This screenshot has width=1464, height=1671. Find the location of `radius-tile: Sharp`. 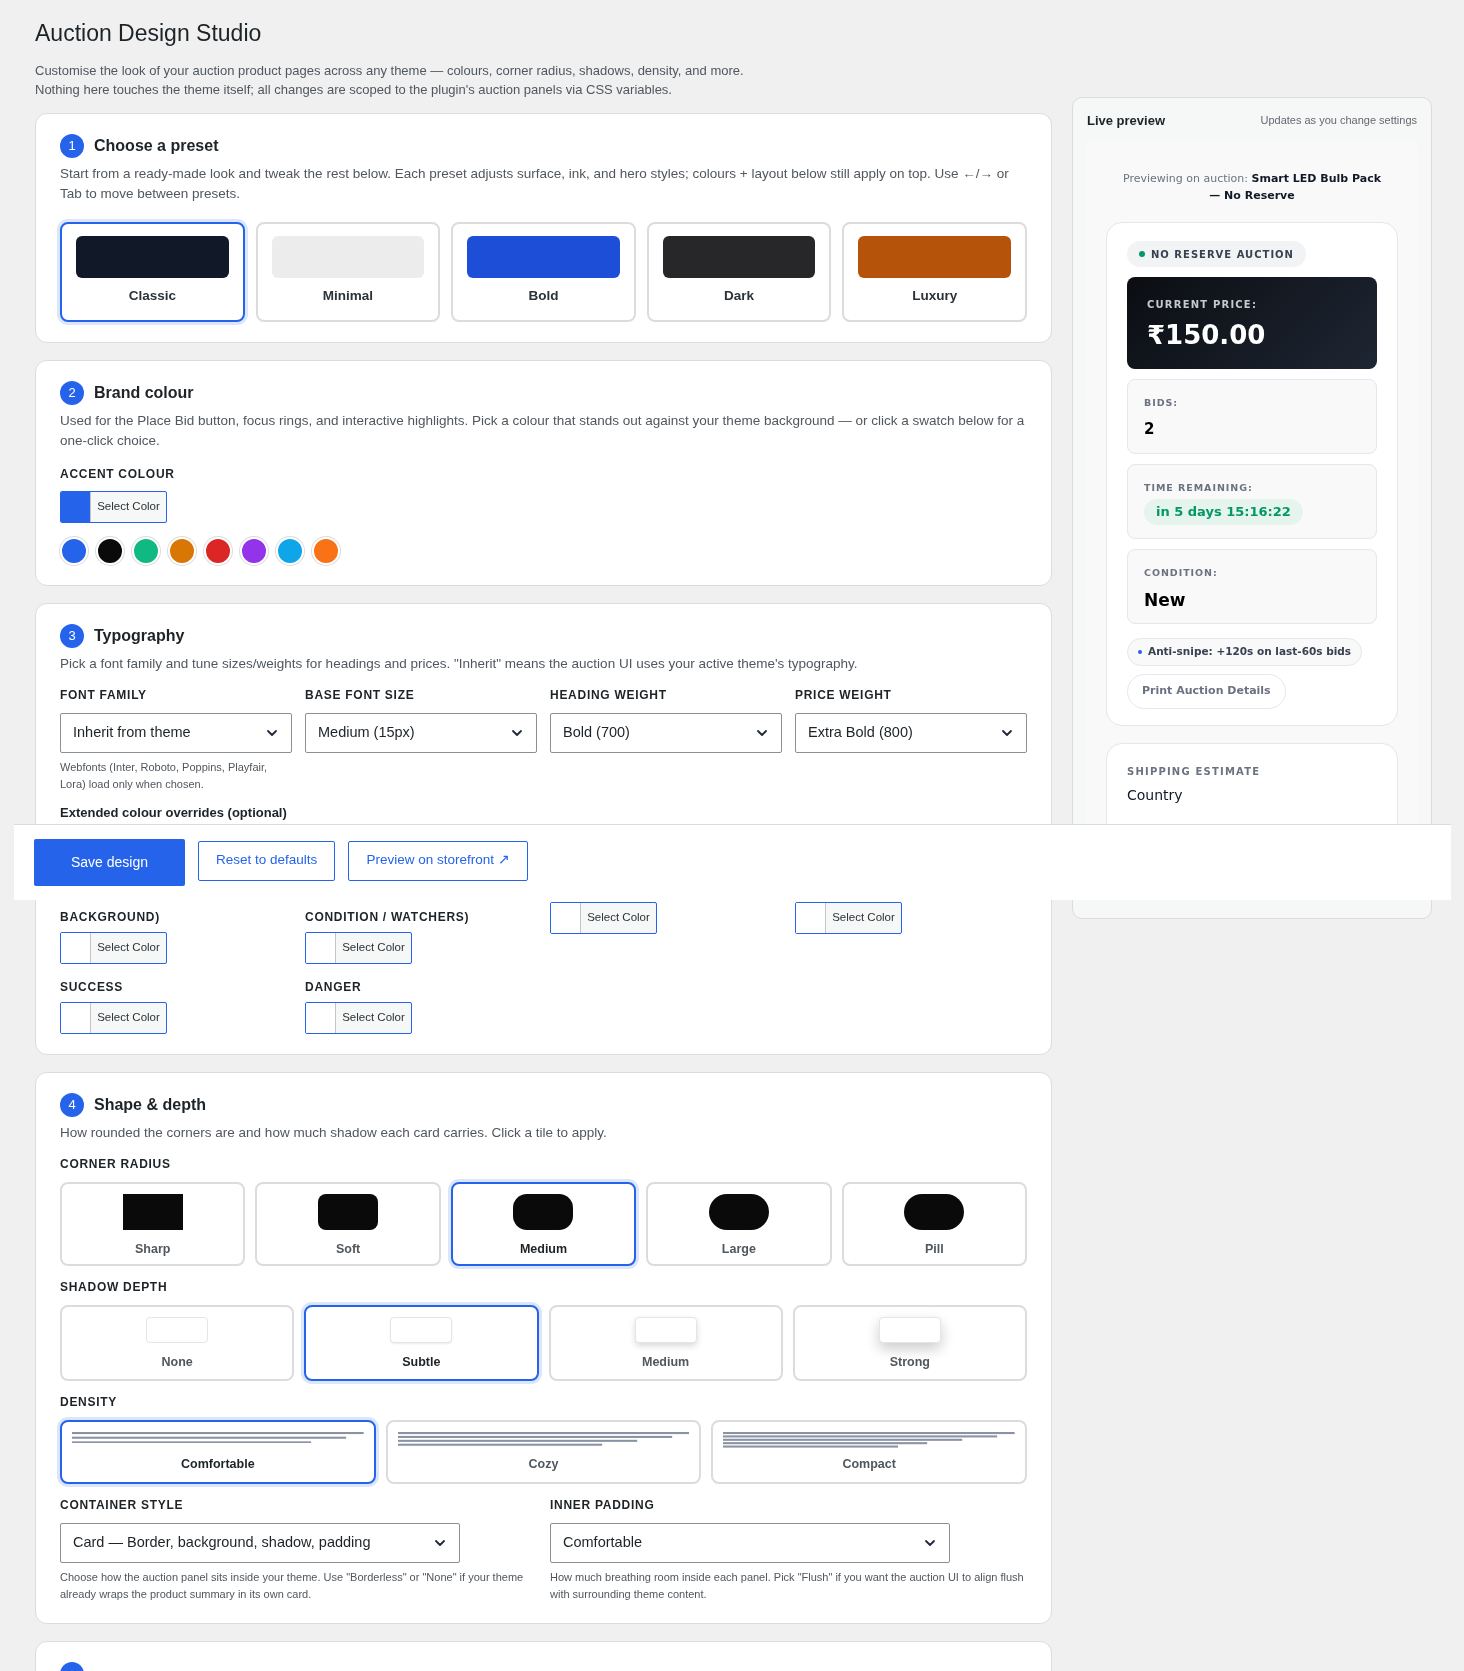

radius-tile: Sharp is located at coordinates (153, 1224).